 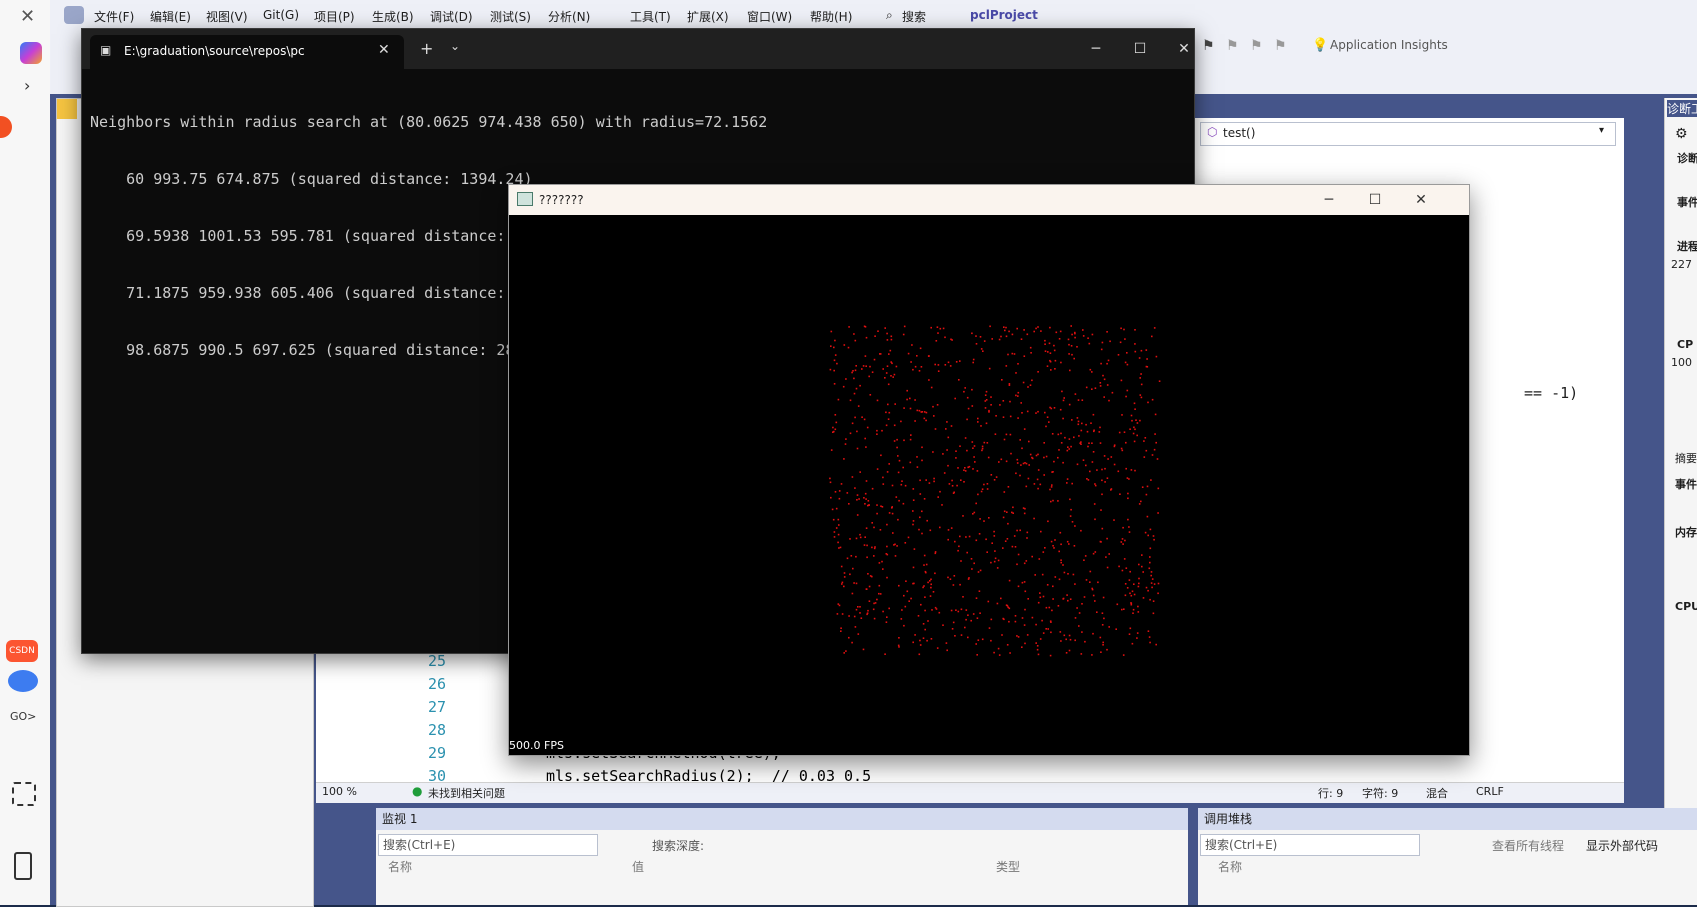 What do you see at coordinates (889, 15) in the screenshot?
I see `search-icon: ⌕` at bounding box center [889, 15].